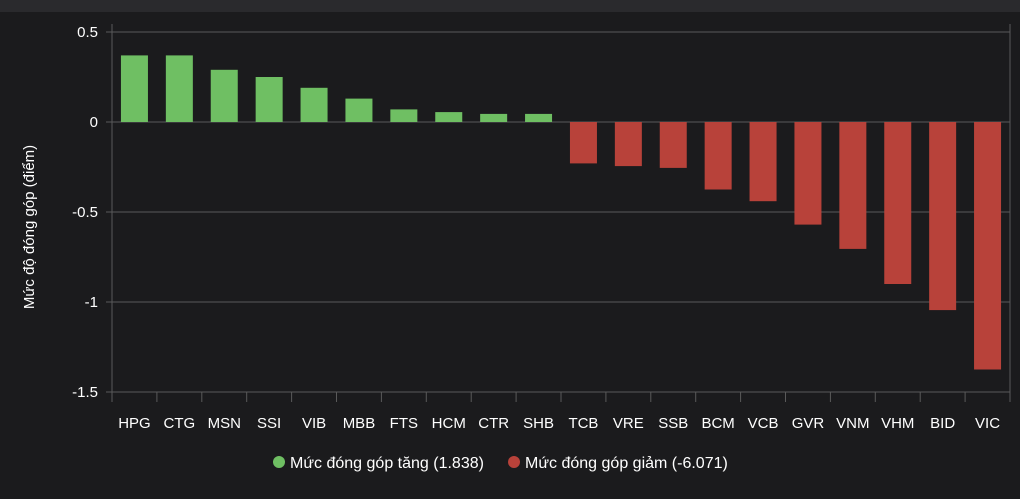  I want to click on bar-ctr, so click(494, 117).